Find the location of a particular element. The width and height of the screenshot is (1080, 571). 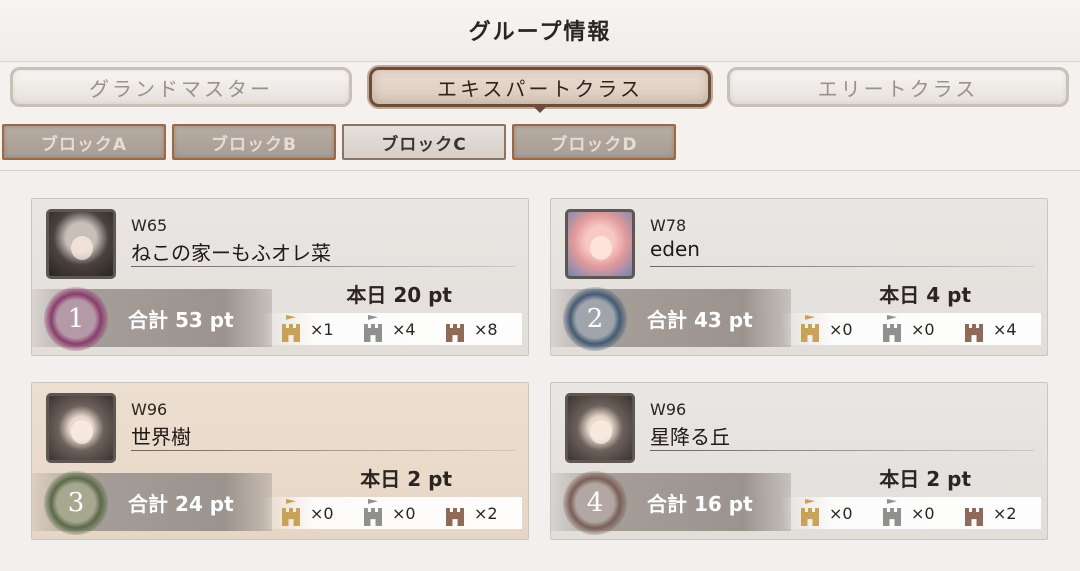

world-label: W78 is located at coordinates (668, 225).